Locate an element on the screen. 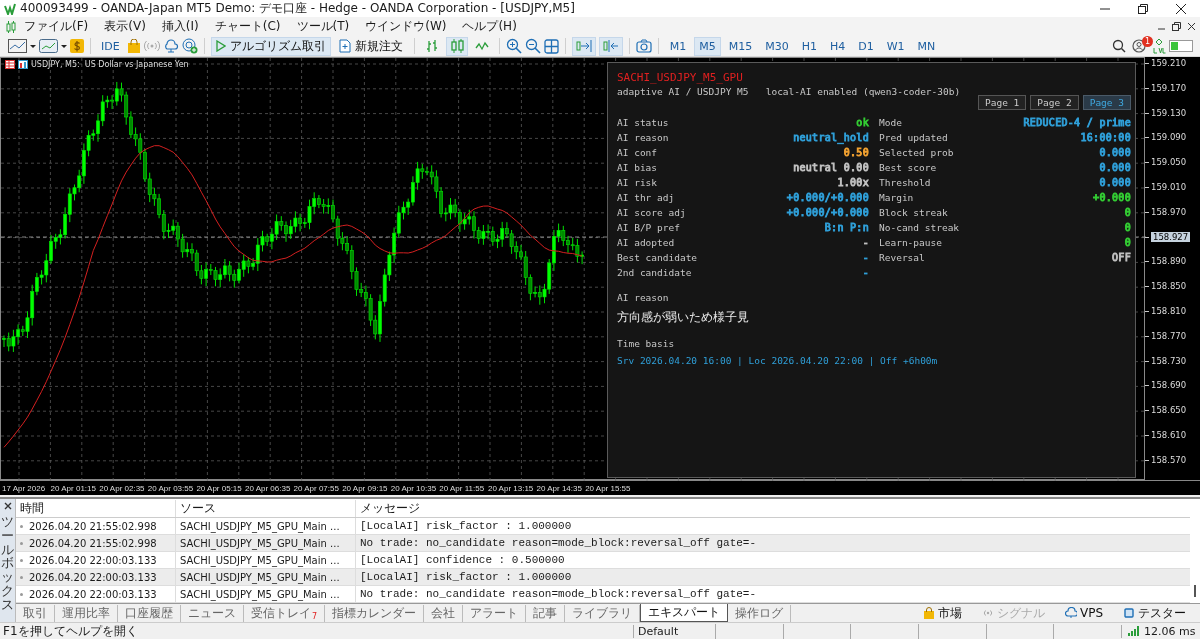  column-header: 時間 is located at coordinates (96, 508).